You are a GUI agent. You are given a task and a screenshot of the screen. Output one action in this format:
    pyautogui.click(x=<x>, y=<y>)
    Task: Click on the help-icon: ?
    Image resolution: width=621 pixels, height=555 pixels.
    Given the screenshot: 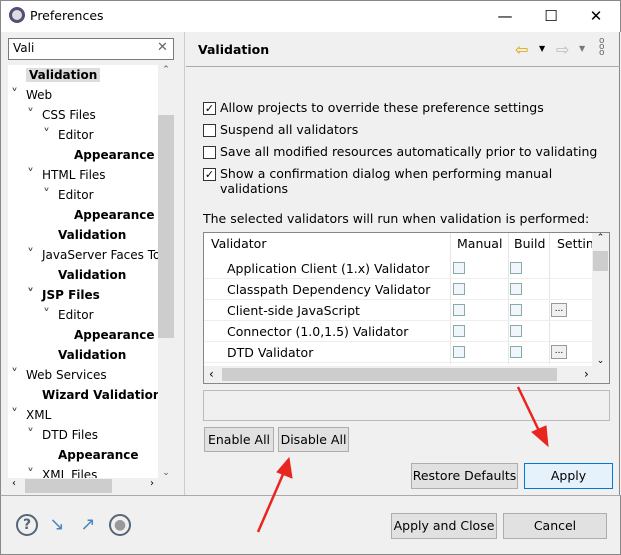 What is the action you would take?
    pyautogui.click(x=27, y=525)
    